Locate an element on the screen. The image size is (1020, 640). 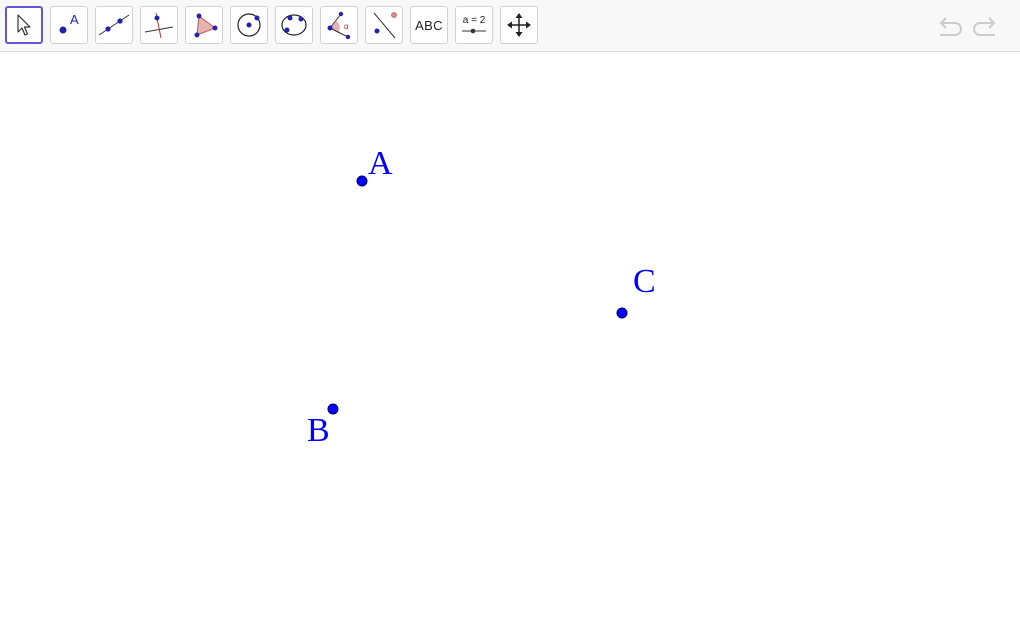
polygon-icon is located at coordinates (206, 25).